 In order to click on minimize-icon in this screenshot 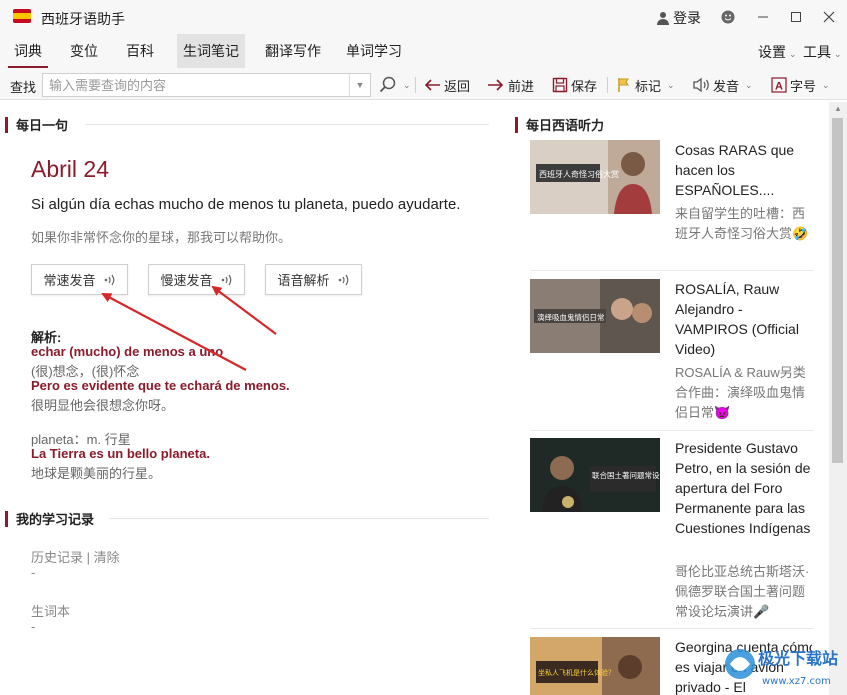, I will do `click(763, 17)`.